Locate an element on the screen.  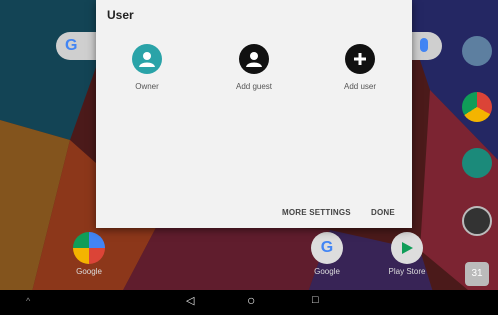
chevron-up-icon: ^ is located at coordinates (28, 301).